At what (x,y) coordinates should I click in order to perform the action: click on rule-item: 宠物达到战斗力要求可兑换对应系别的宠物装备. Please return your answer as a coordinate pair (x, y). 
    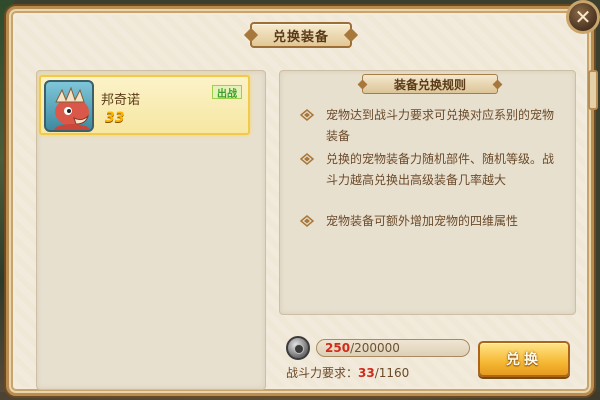
    Looking at the image, I should click on (432, 126).